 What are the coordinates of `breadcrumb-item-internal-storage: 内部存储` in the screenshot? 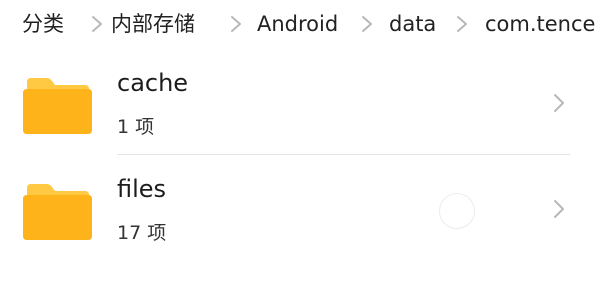 It's located at (153, 24).